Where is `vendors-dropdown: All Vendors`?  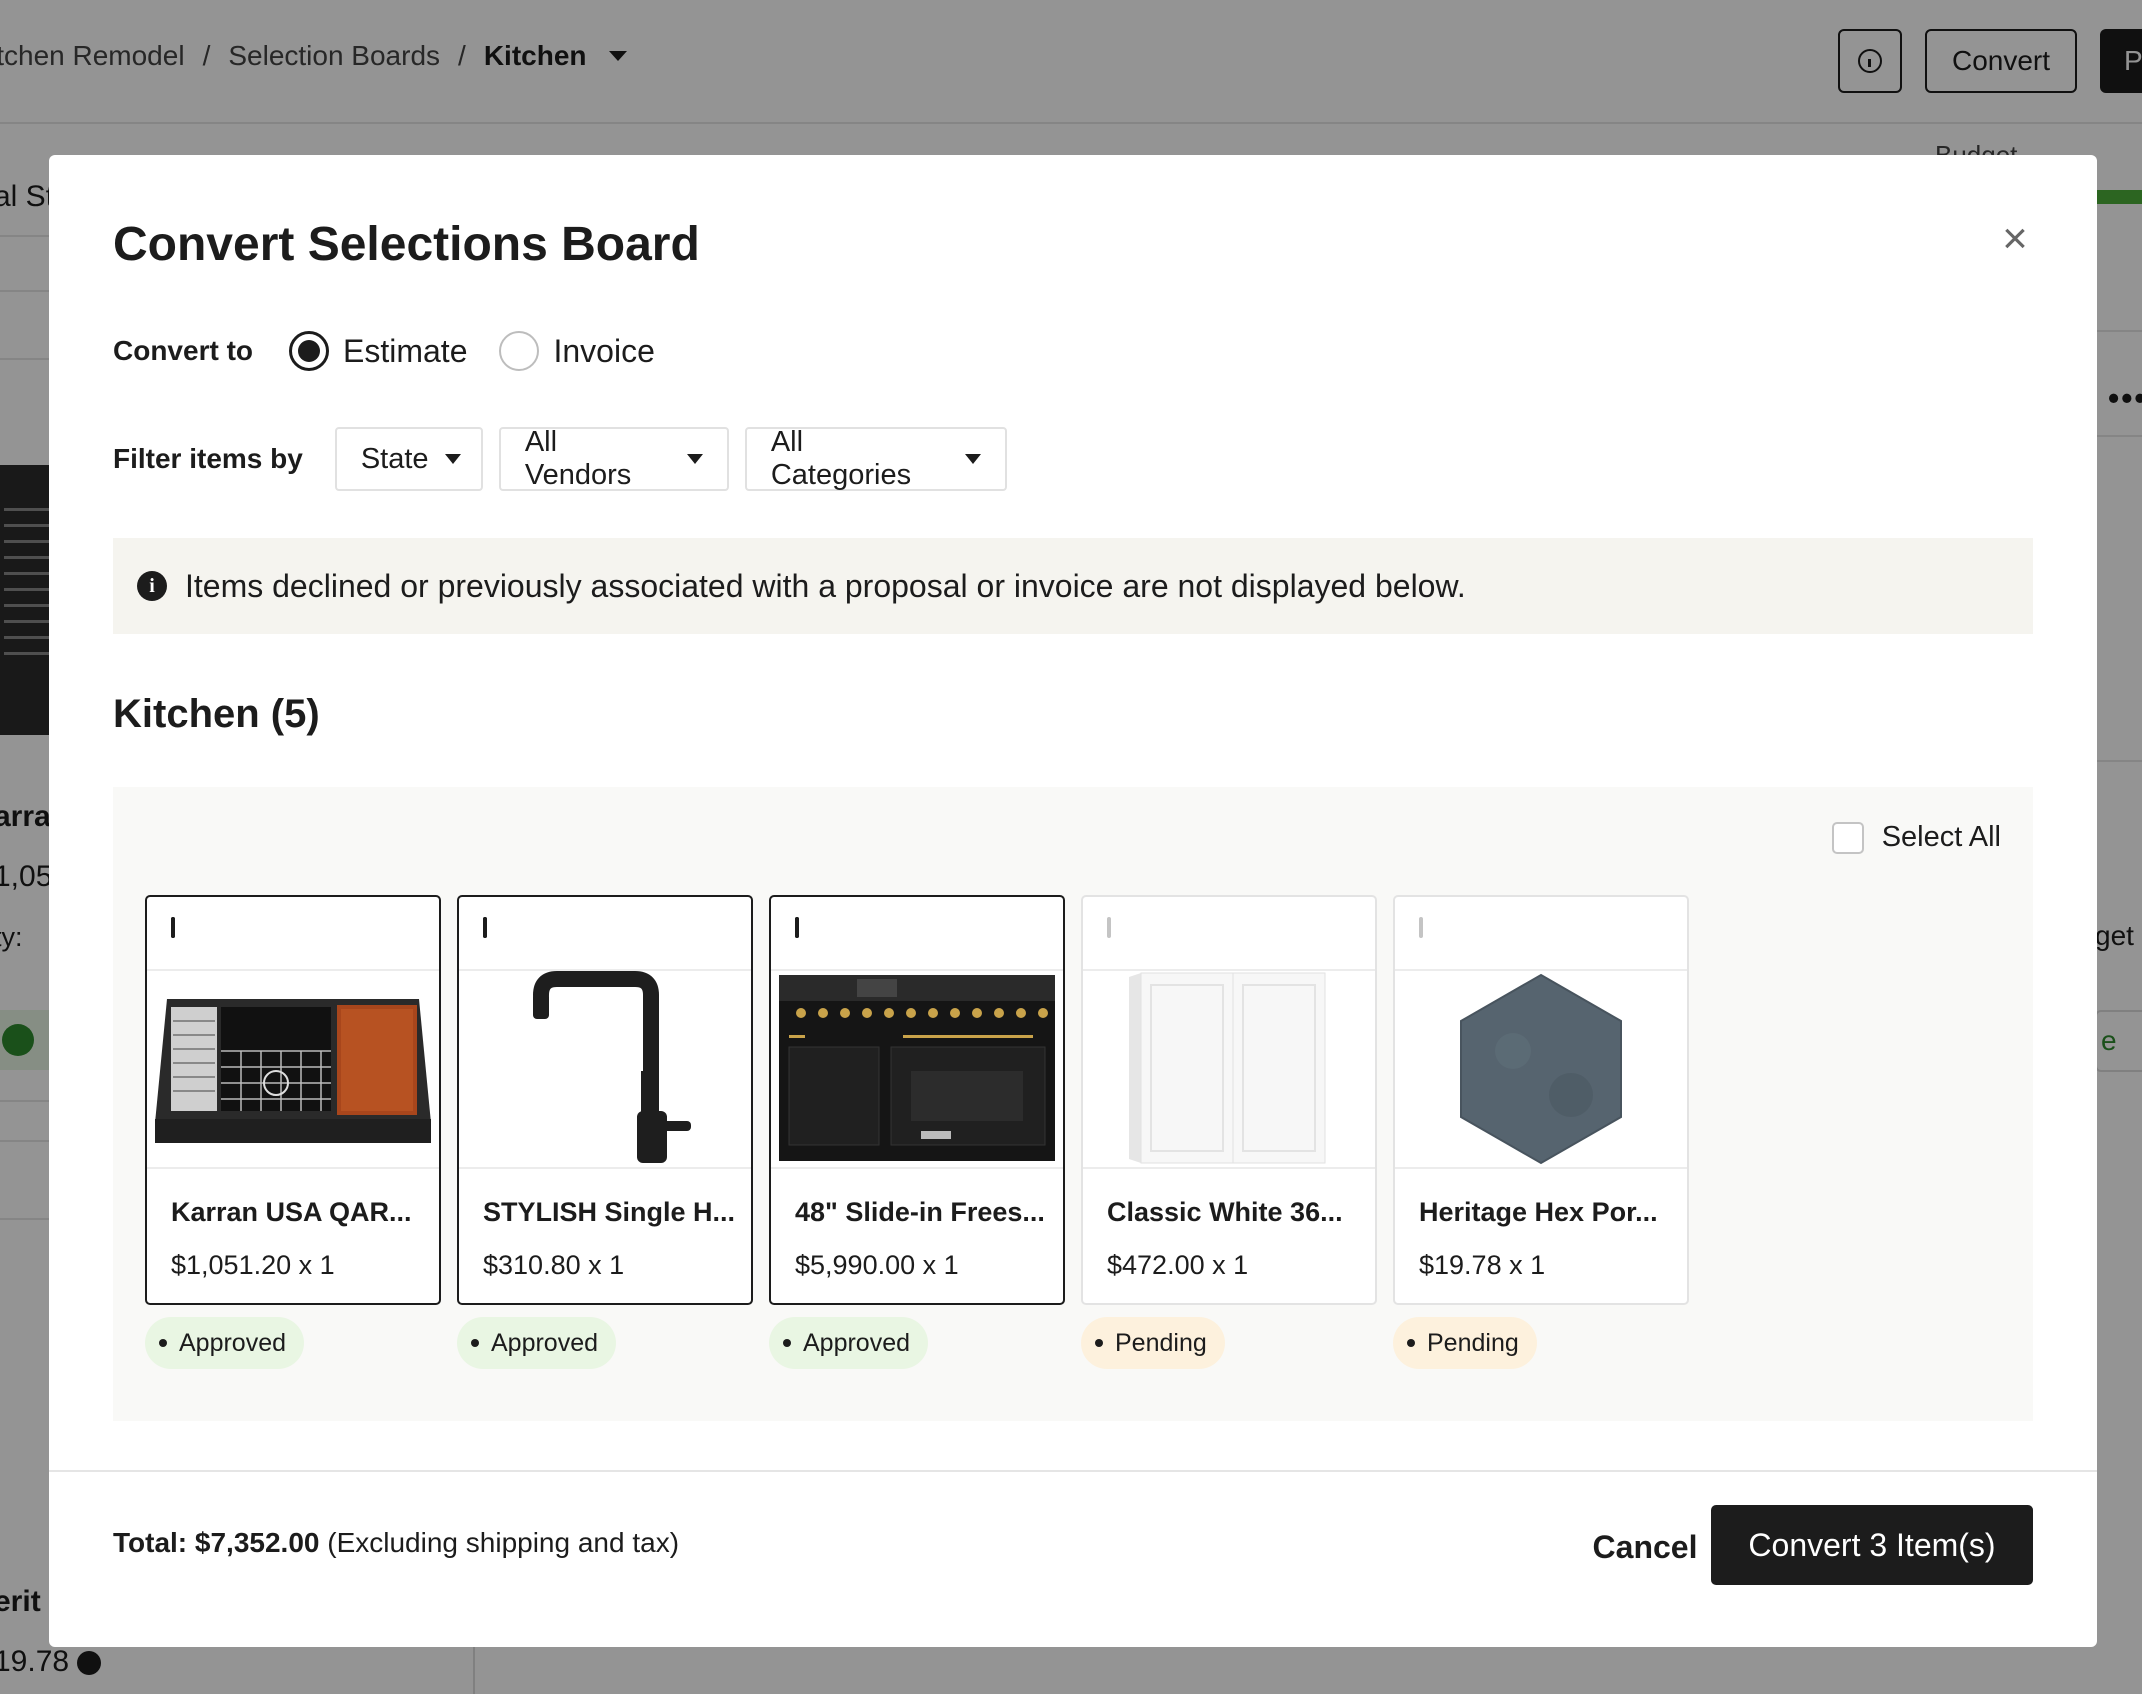
vendors-dropdown: All Vendors is located at coordinates (613, 458).